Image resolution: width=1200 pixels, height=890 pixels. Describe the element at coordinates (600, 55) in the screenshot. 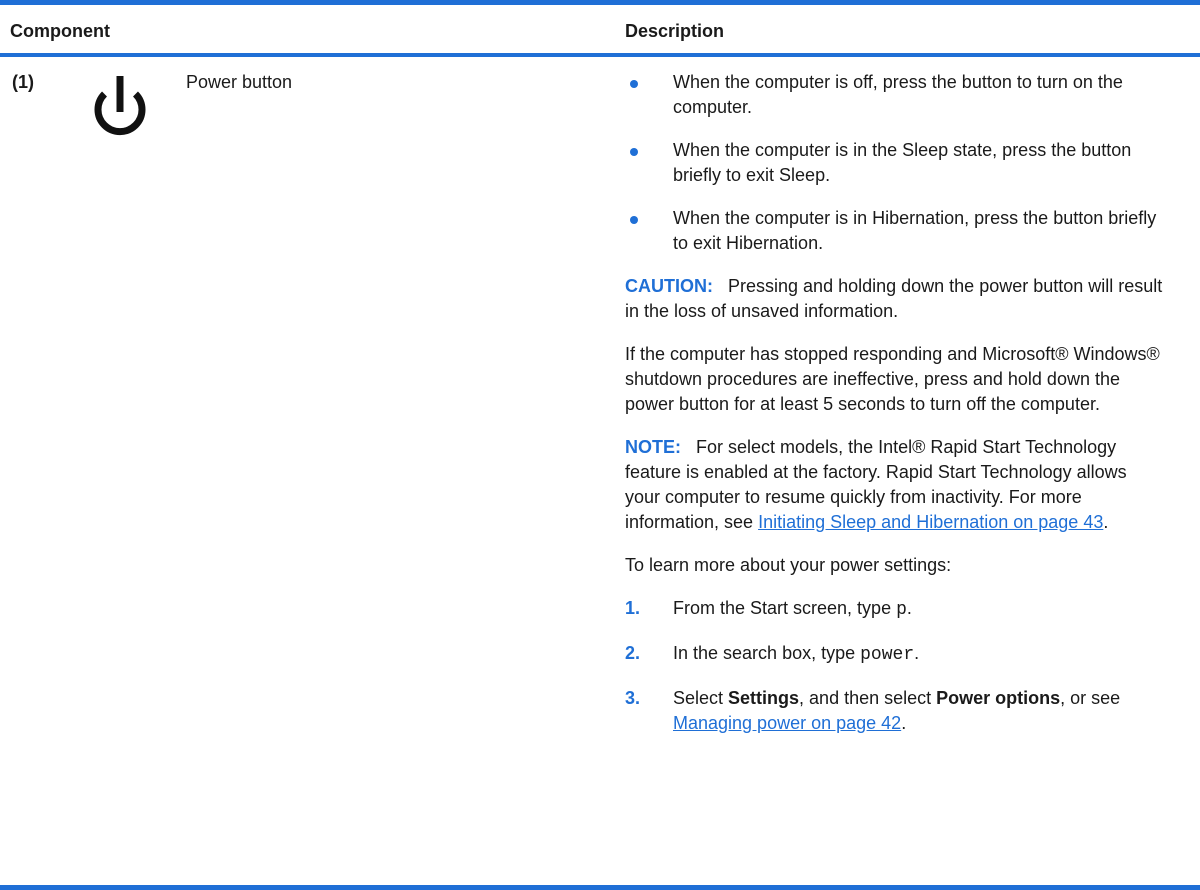

I see `table-header-rule` at that location.